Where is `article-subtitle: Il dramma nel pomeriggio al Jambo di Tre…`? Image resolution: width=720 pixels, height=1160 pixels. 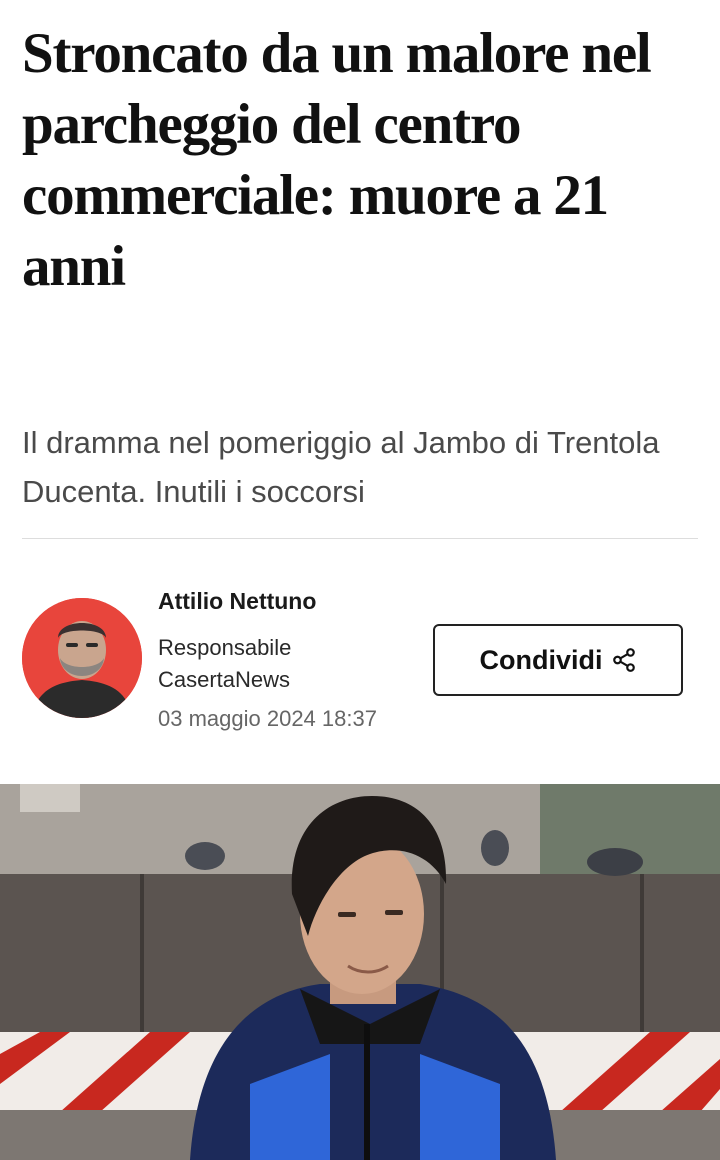
article-subtitle: Il dramma nel pomeriggio al Jambo di Tre… is located at coordinates (341, 467).